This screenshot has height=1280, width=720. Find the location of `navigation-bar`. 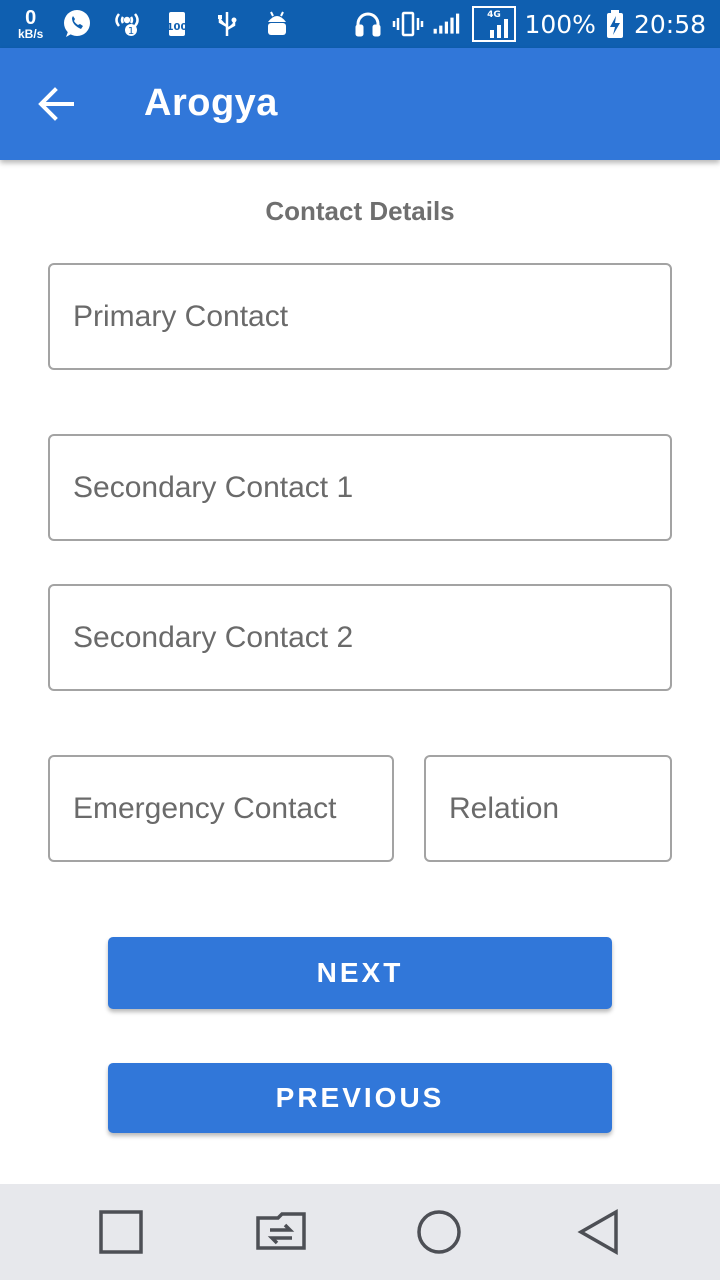

navigation-bar is located at coordinates (360, 1232).